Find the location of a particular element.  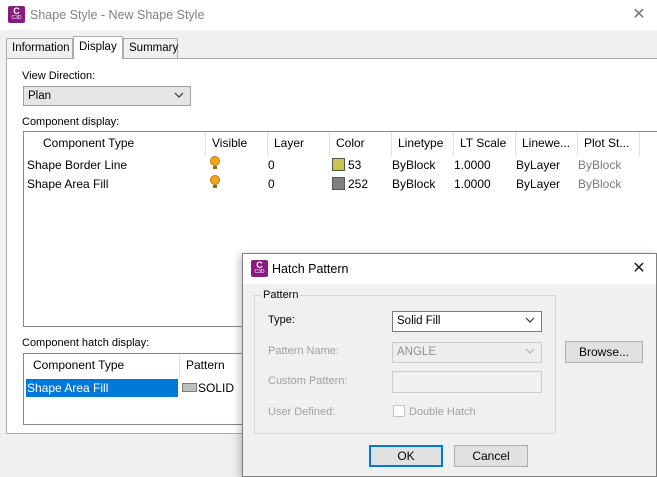

row-shape-border-line-plot-style: ByBlock is located at coordinates (599, 165).